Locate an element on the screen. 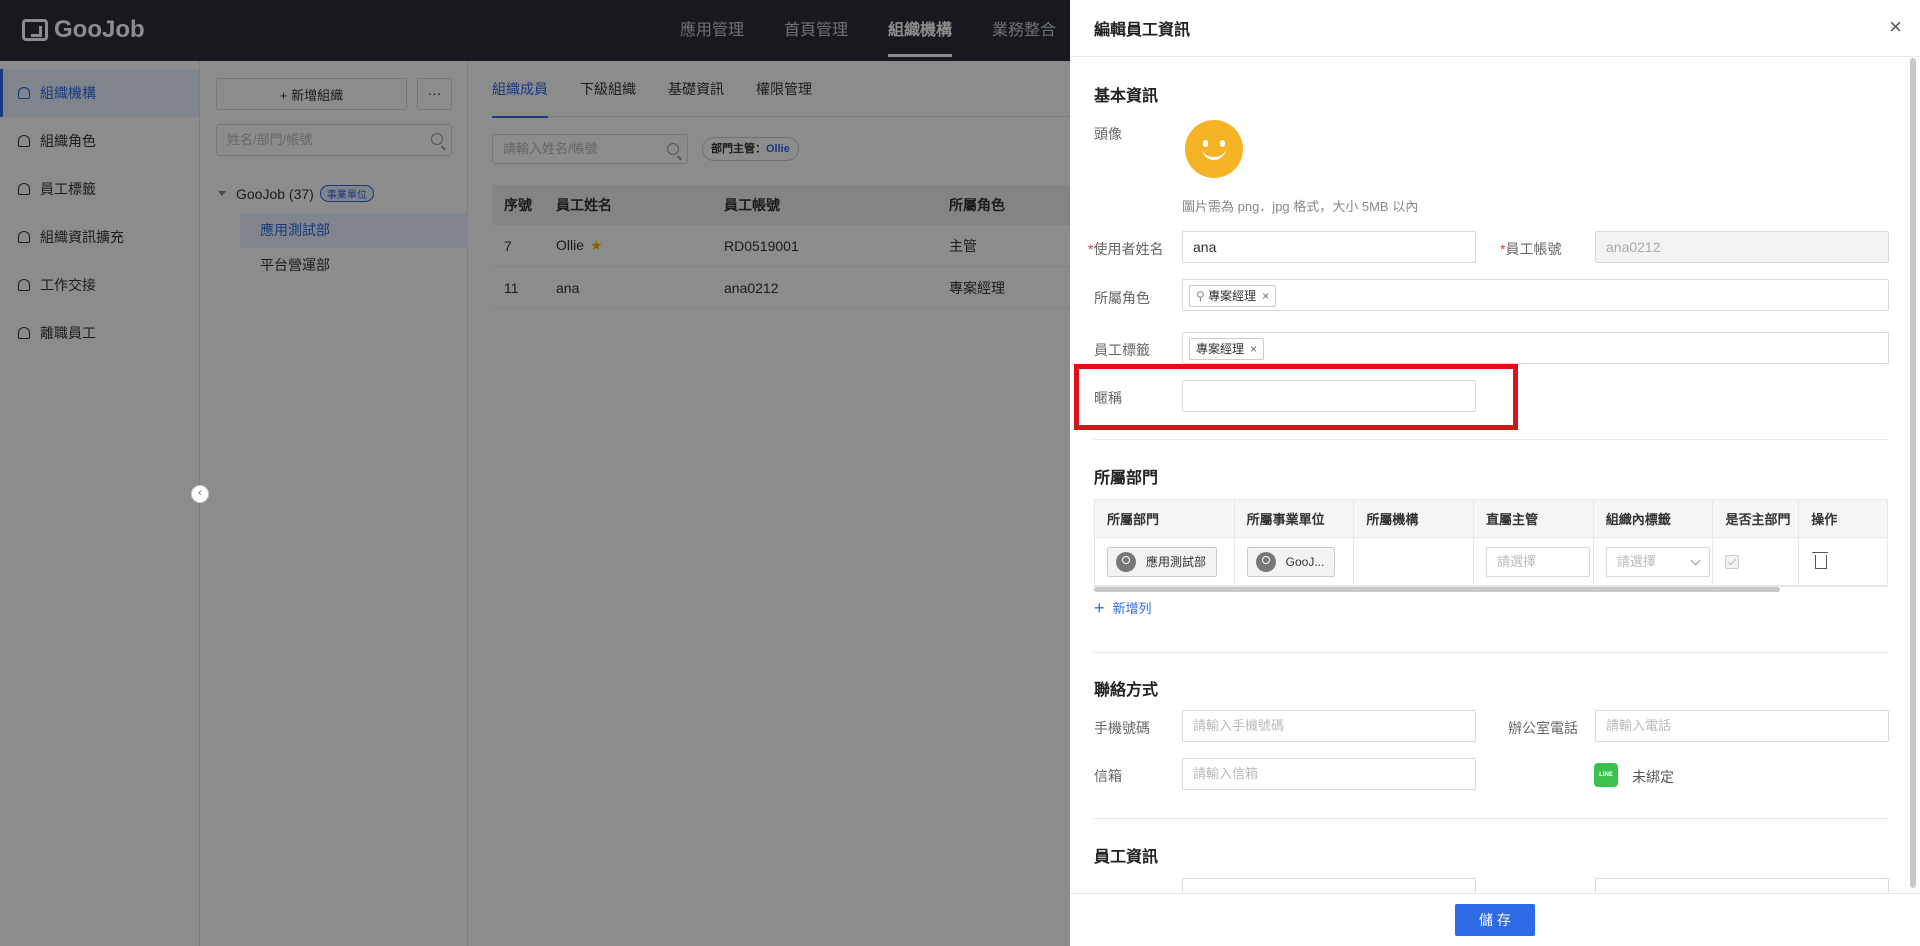  cell-dept: 應用測試部 is located at coordinates (1165, 561).